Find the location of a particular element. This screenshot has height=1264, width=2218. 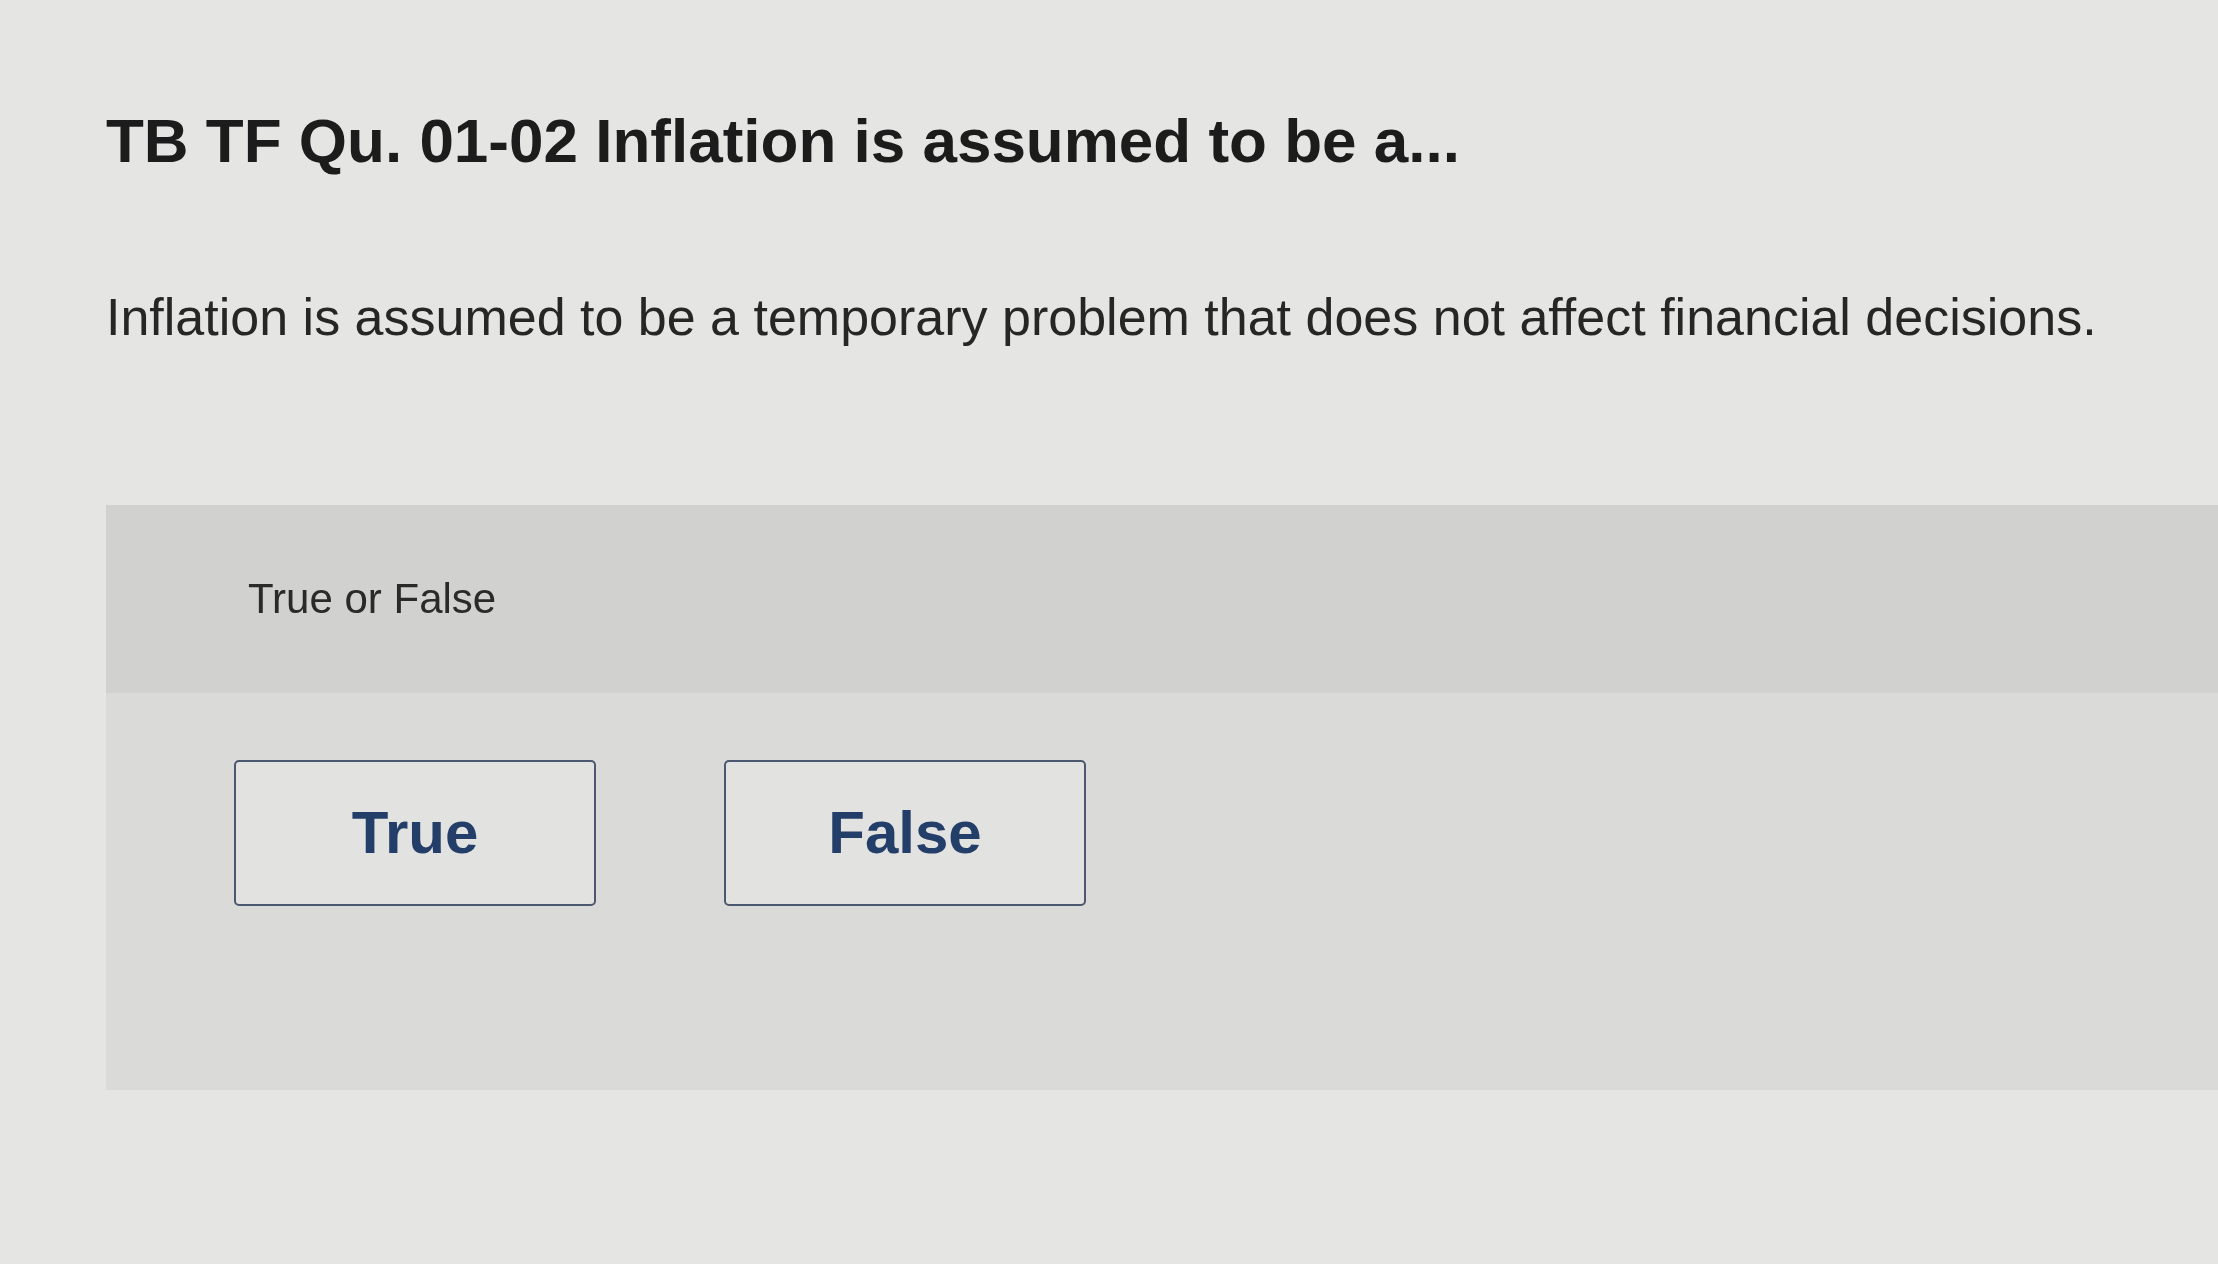

answer-option-button: False is located at coordinates (905, 833).